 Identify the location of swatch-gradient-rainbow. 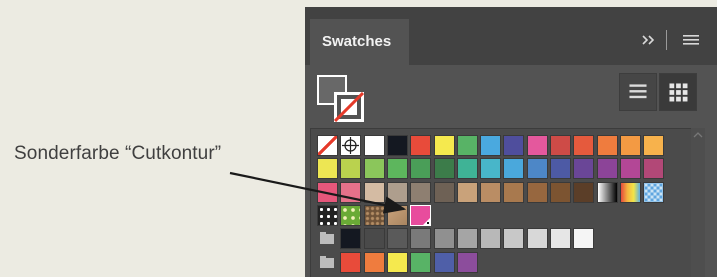
(630, 192).